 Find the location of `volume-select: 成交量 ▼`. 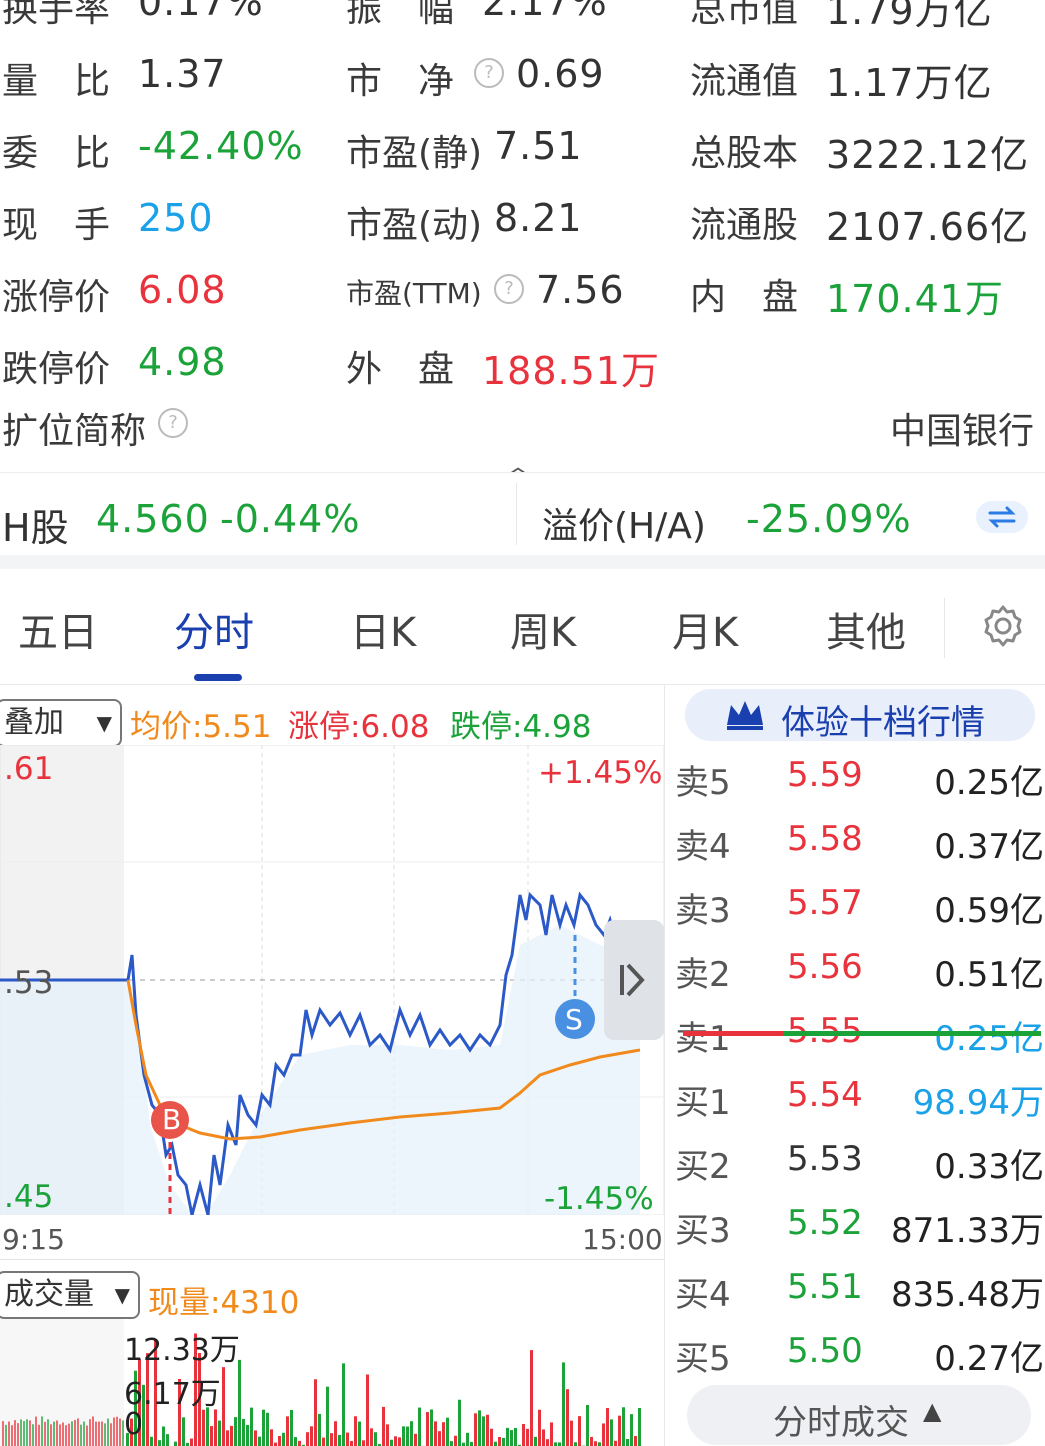

volume-select: 成交量 ▼ is located at coordinates (70, 1295).